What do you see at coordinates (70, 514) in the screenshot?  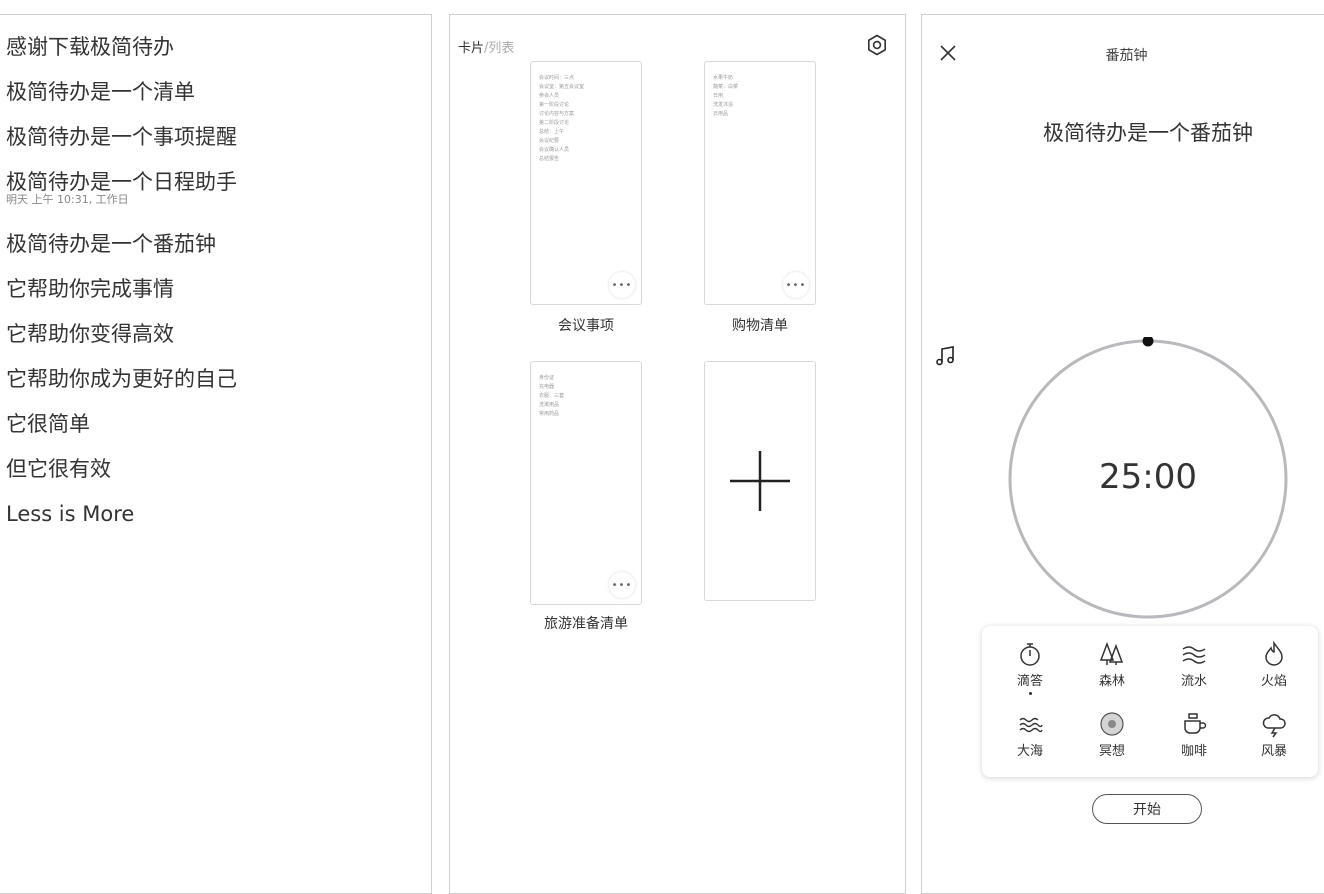 I see `list-item-text: Less is More` at bounding box center [70, 514].